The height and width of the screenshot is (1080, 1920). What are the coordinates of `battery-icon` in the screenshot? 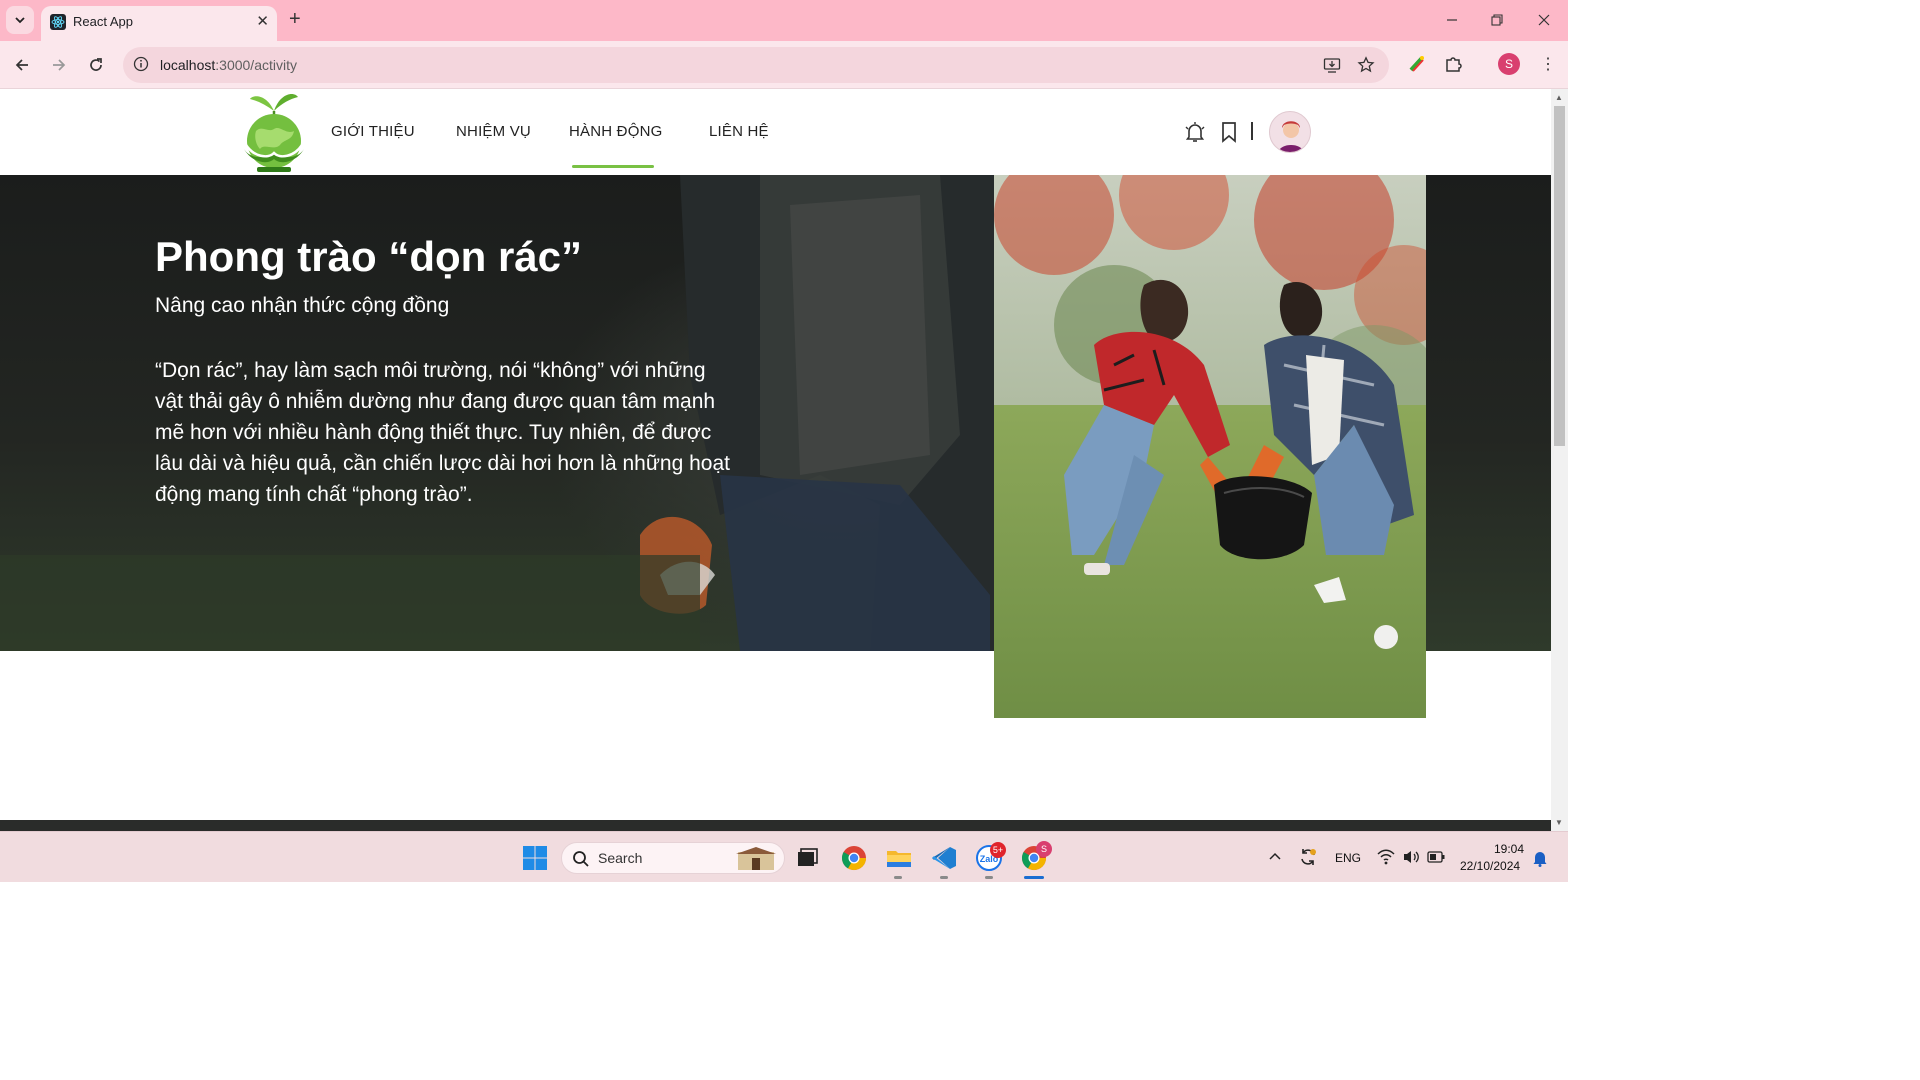 It's located at (1436, 857).